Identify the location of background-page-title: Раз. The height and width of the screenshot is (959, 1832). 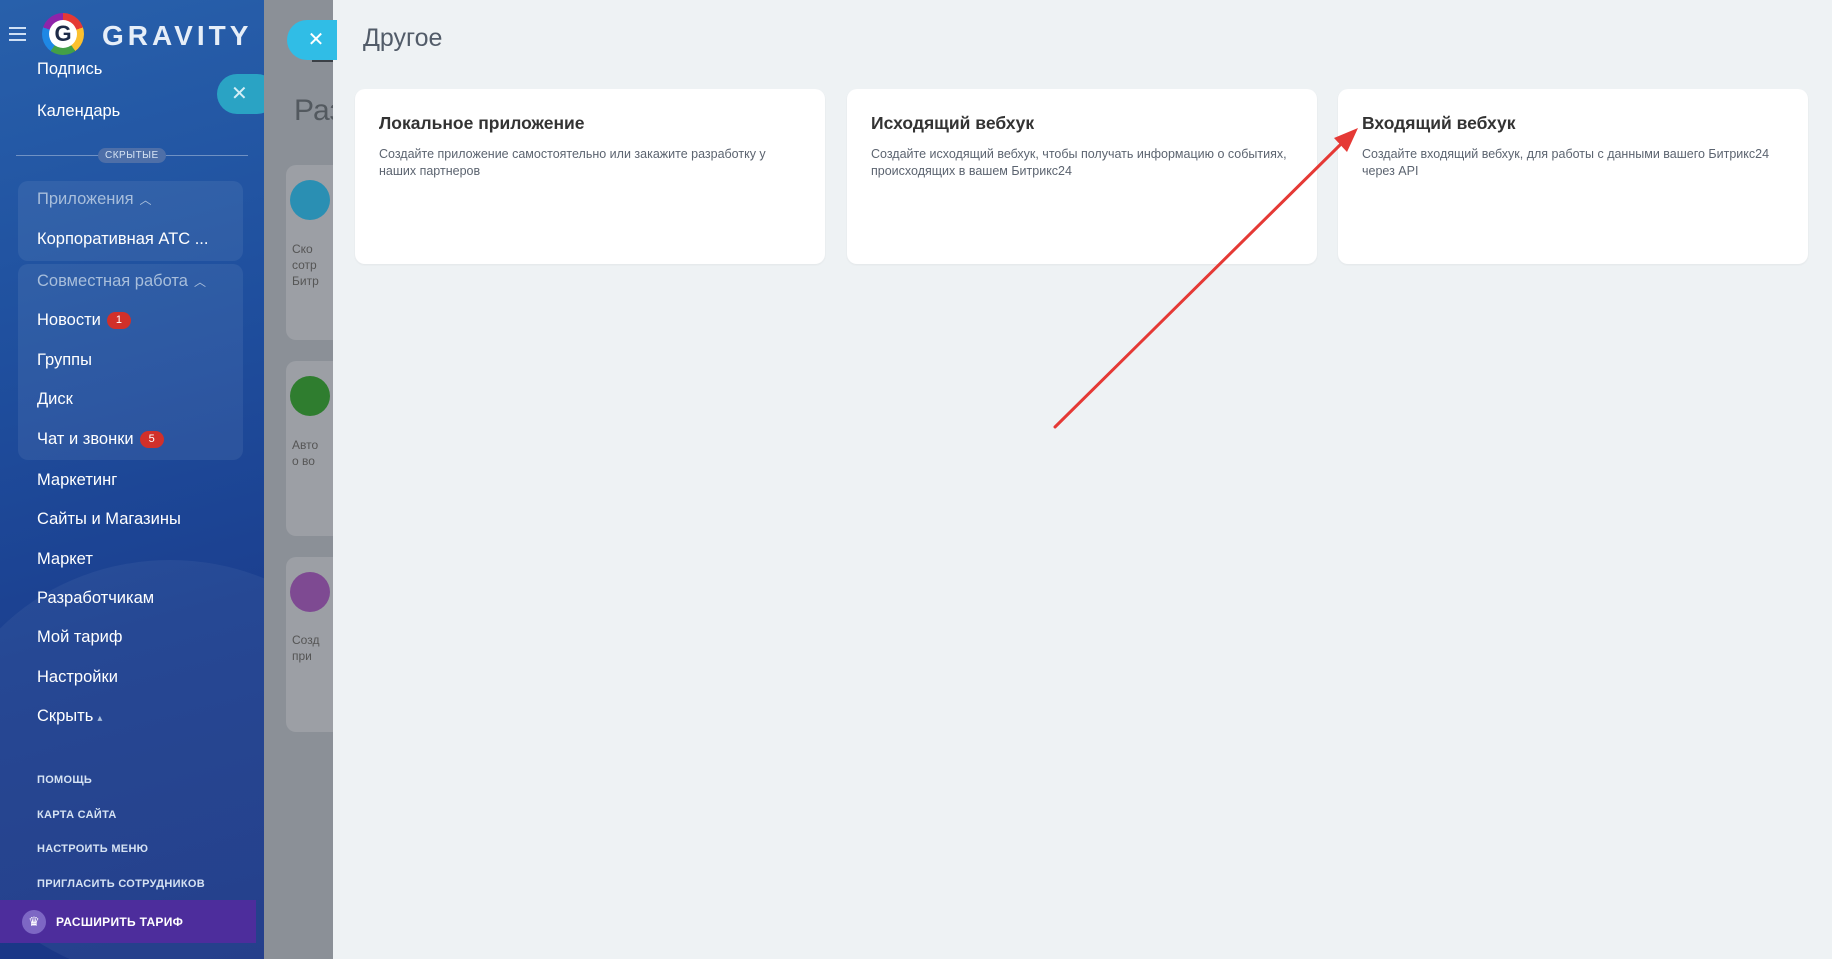
(313, 110).